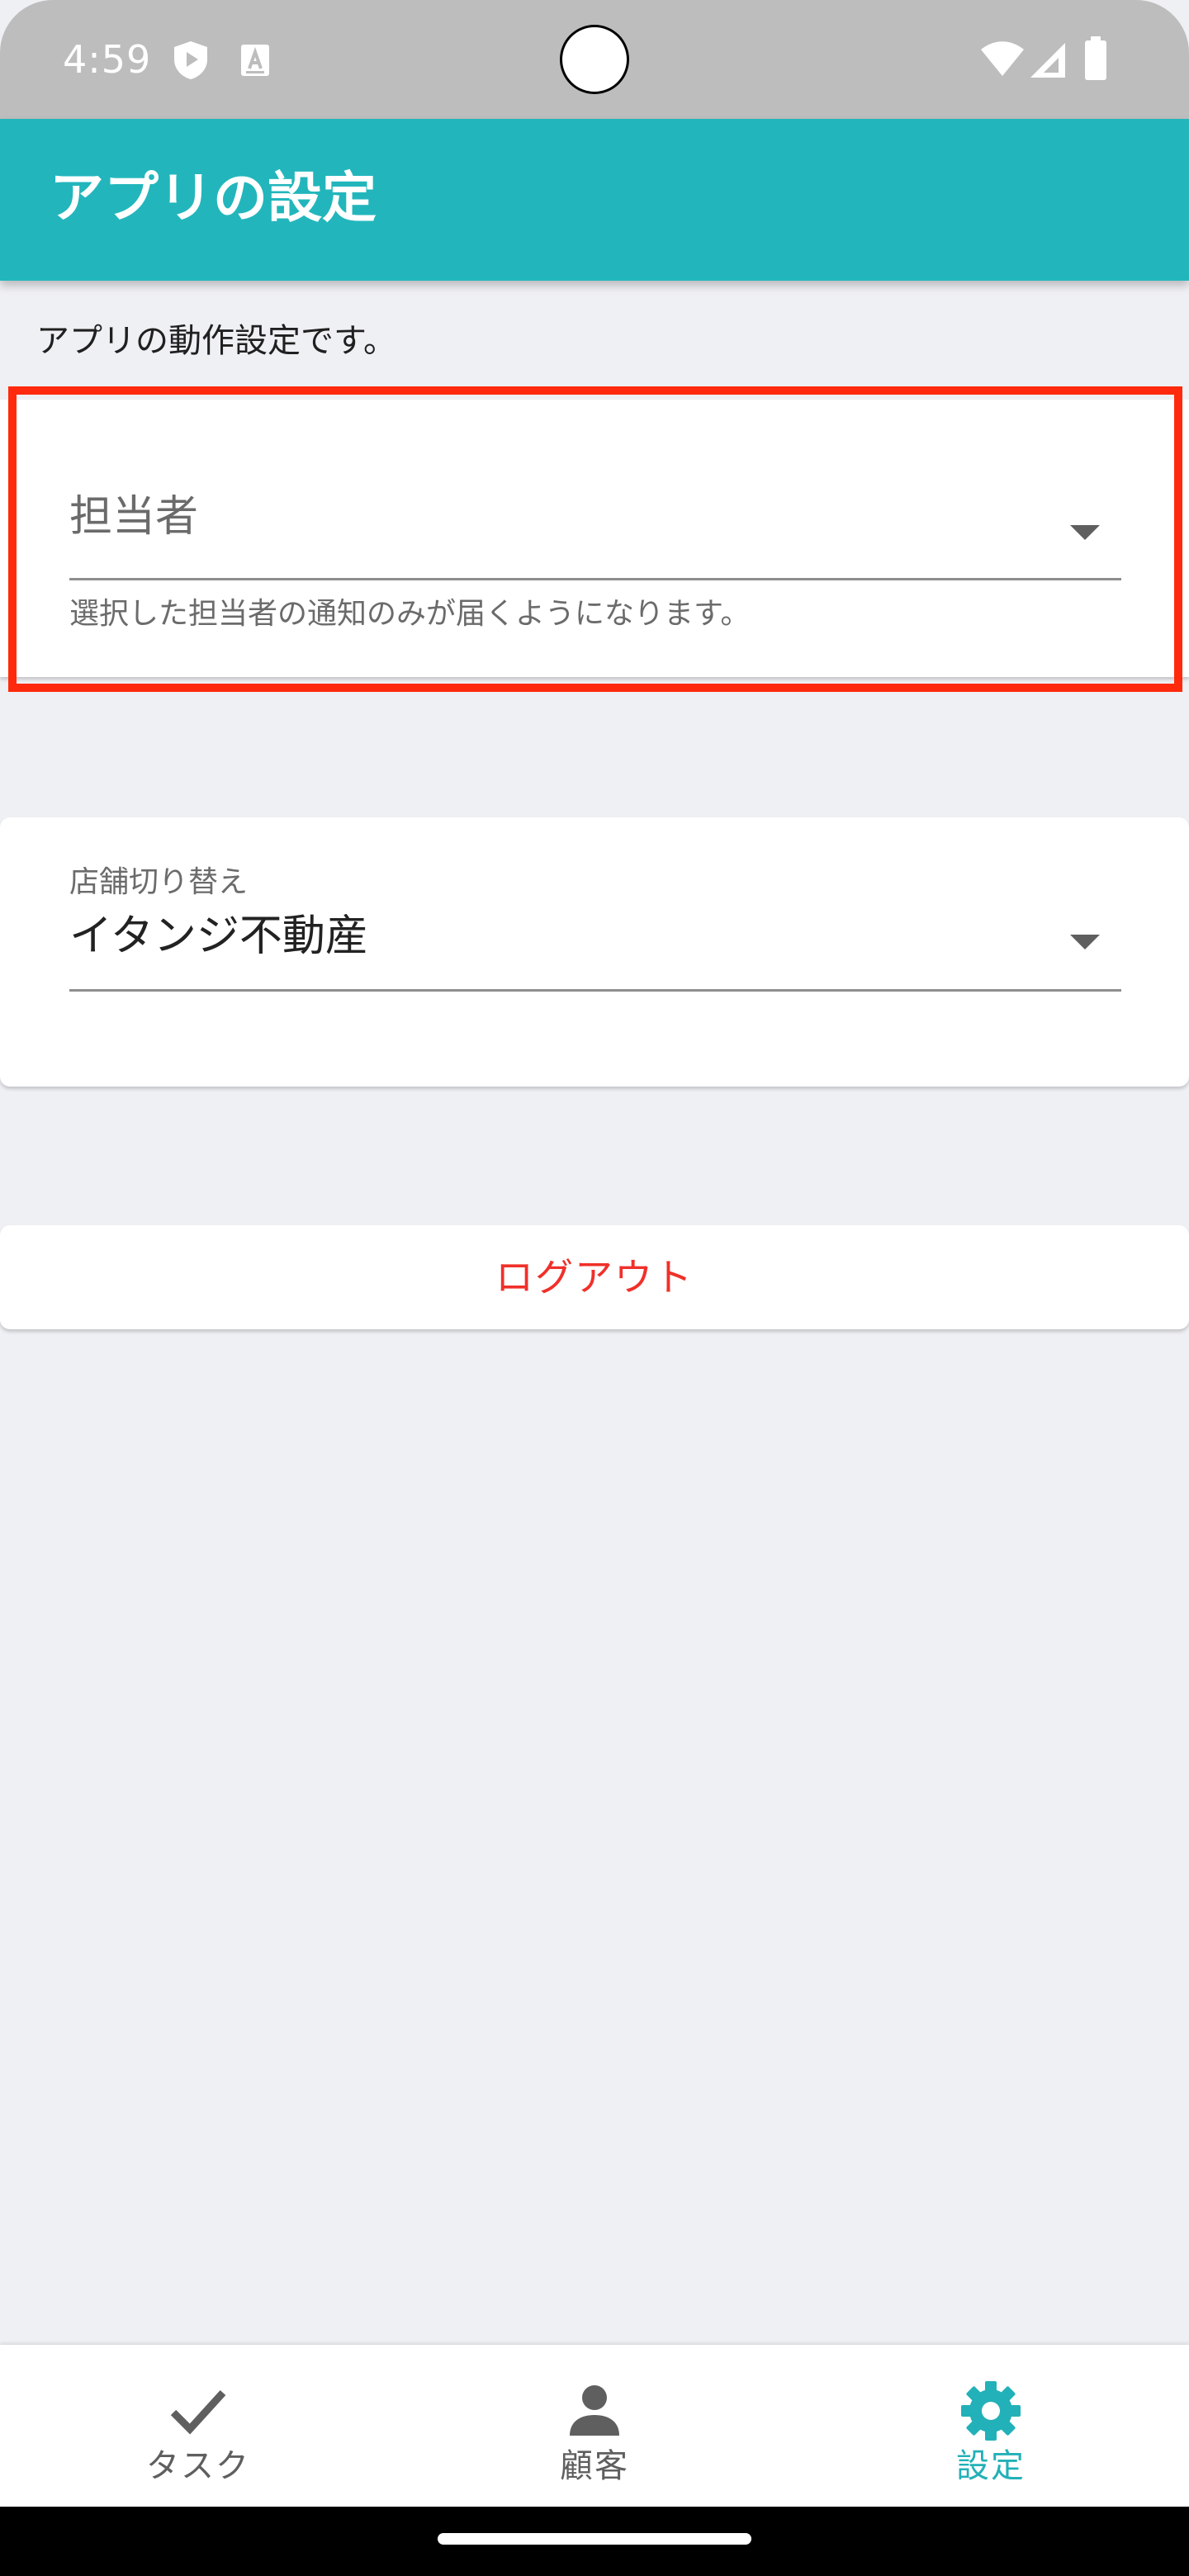 The width and height of the screenshot is (1189, 2576). What do you see at coordinates (213, 198) in the screenshot?
I see `page-title: アプリの設定` at bounding box center [213, 198].